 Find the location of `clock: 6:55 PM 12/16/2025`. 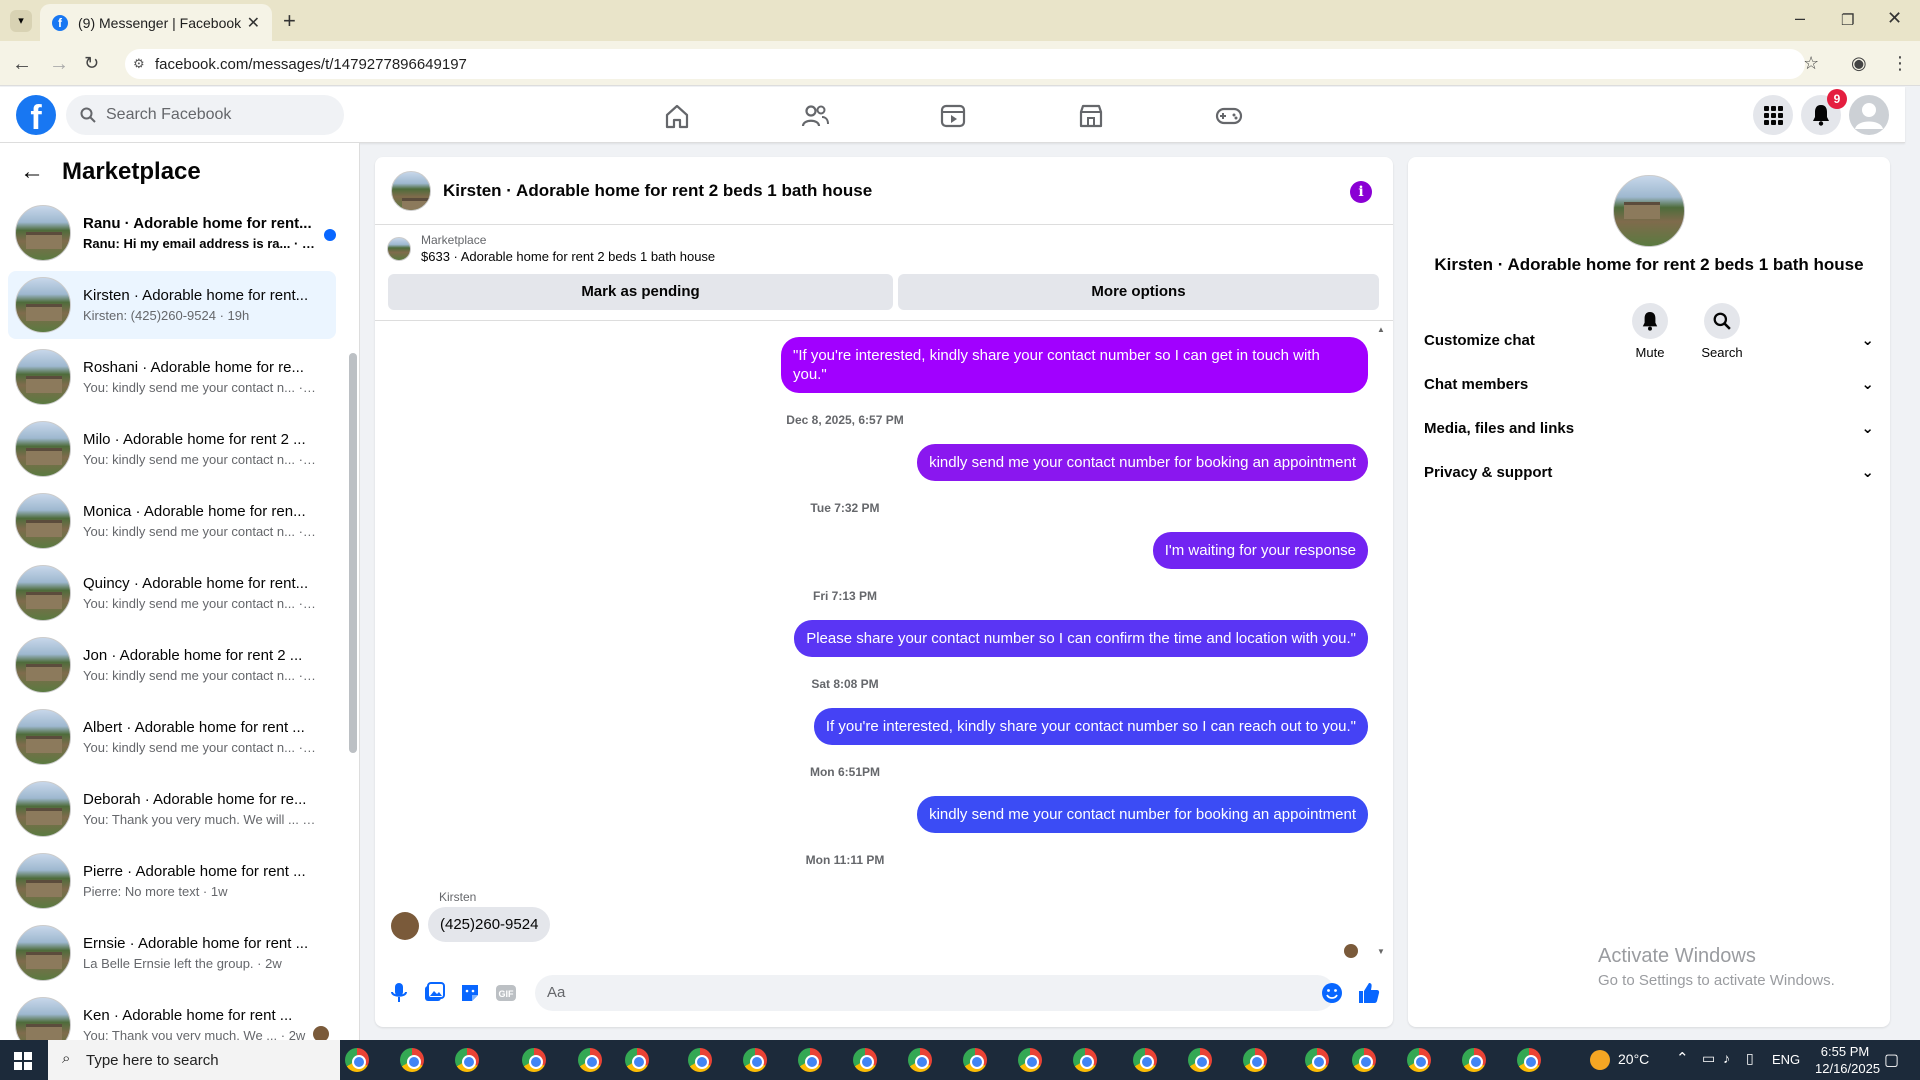

clock: 6:55 PM 12/16/2025 is located at coordinates (1847, 1060).